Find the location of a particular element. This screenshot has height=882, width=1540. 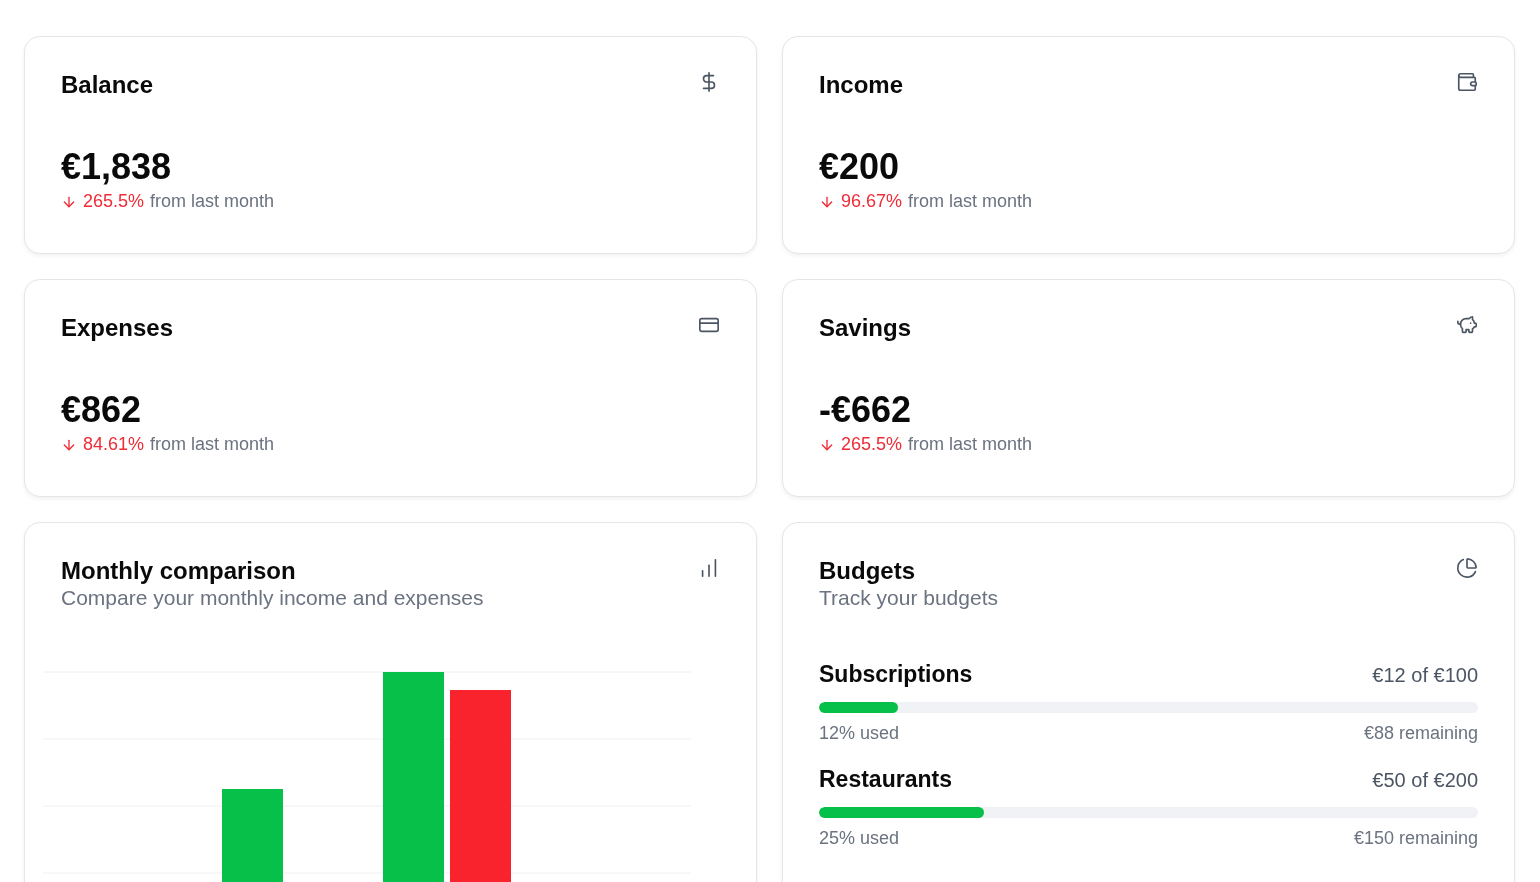

budget-used: 12% used is located at coordinates (859, 733).